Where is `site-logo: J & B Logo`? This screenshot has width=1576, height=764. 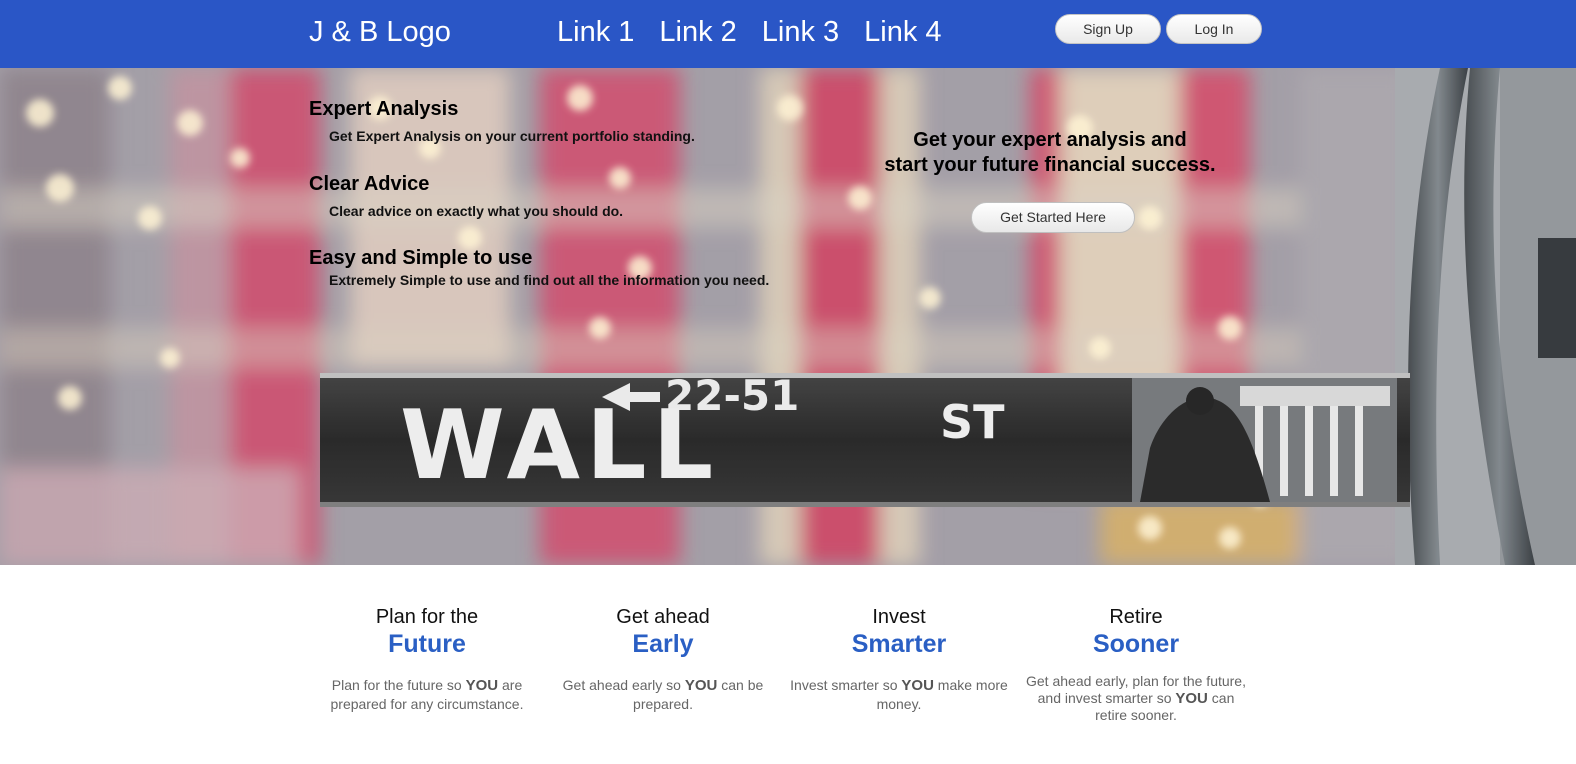 site-logo: J & B Logo is located at coordinates (380, 32).